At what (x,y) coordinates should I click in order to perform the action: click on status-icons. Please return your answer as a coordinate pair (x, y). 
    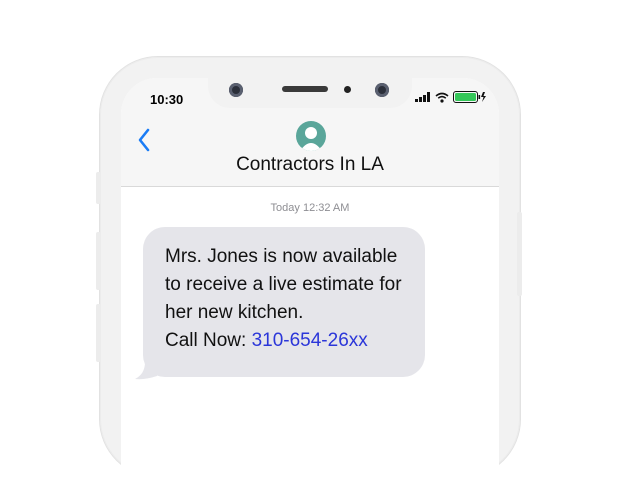
    Looking at the image, I should click on (451, 97).